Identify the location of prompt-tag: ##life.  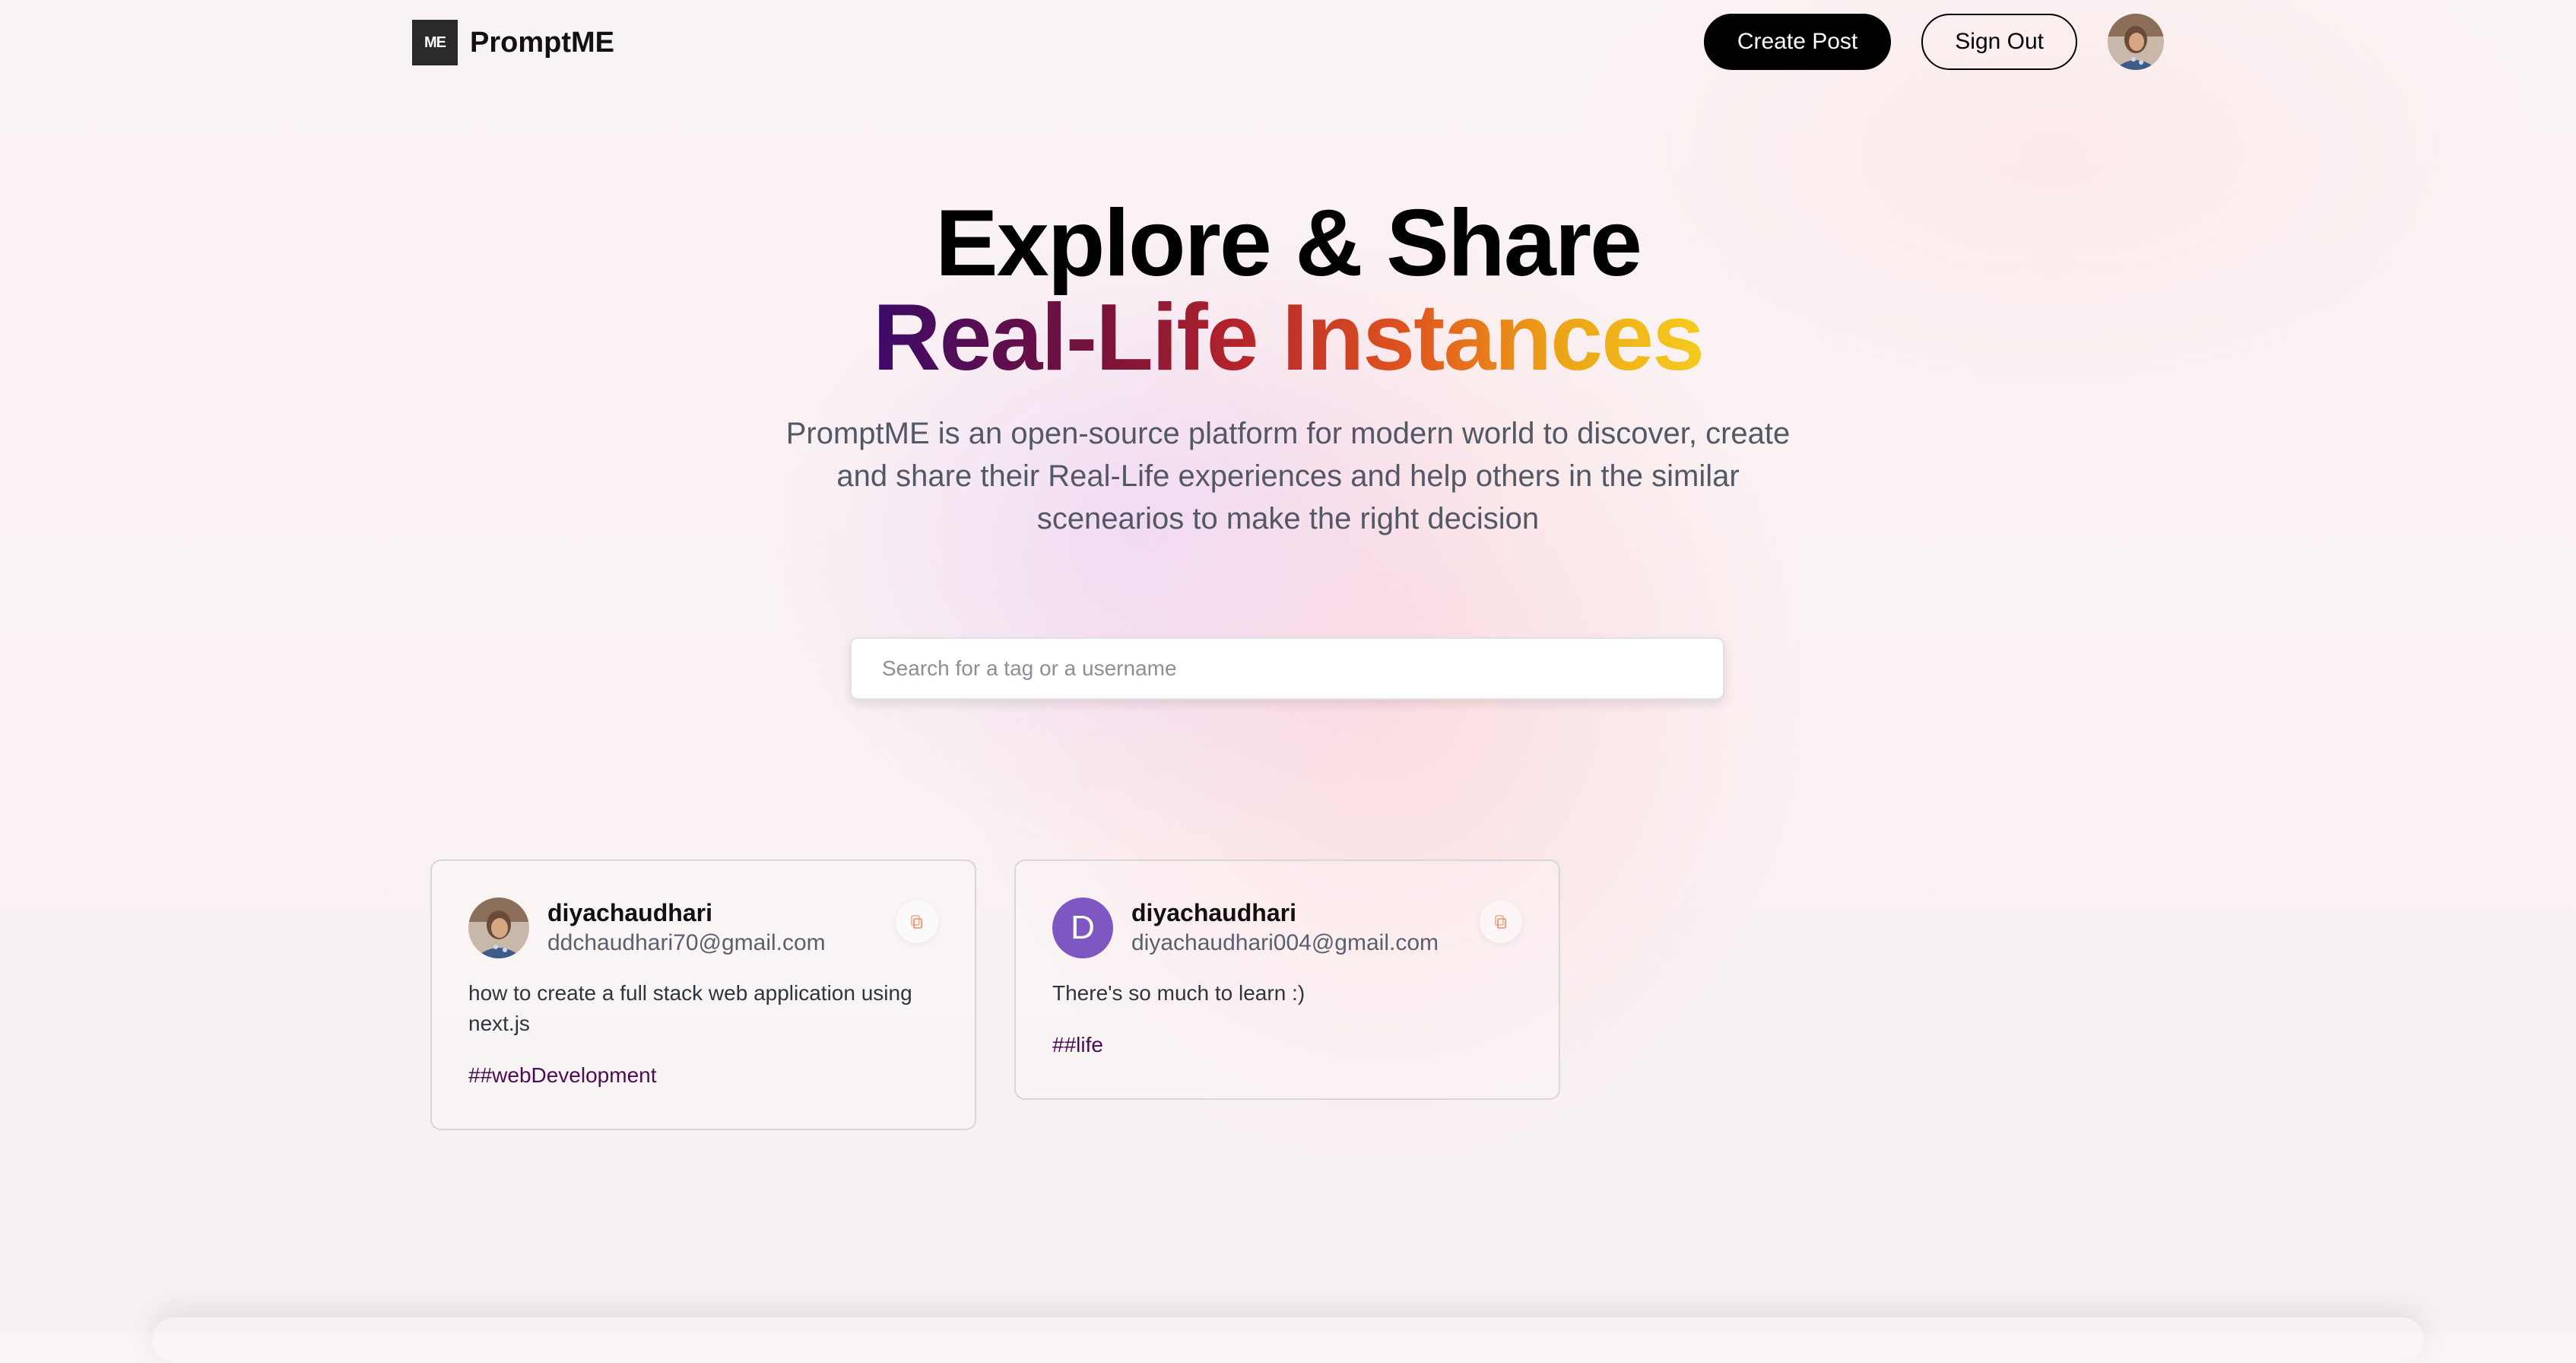
(1287, 1045).